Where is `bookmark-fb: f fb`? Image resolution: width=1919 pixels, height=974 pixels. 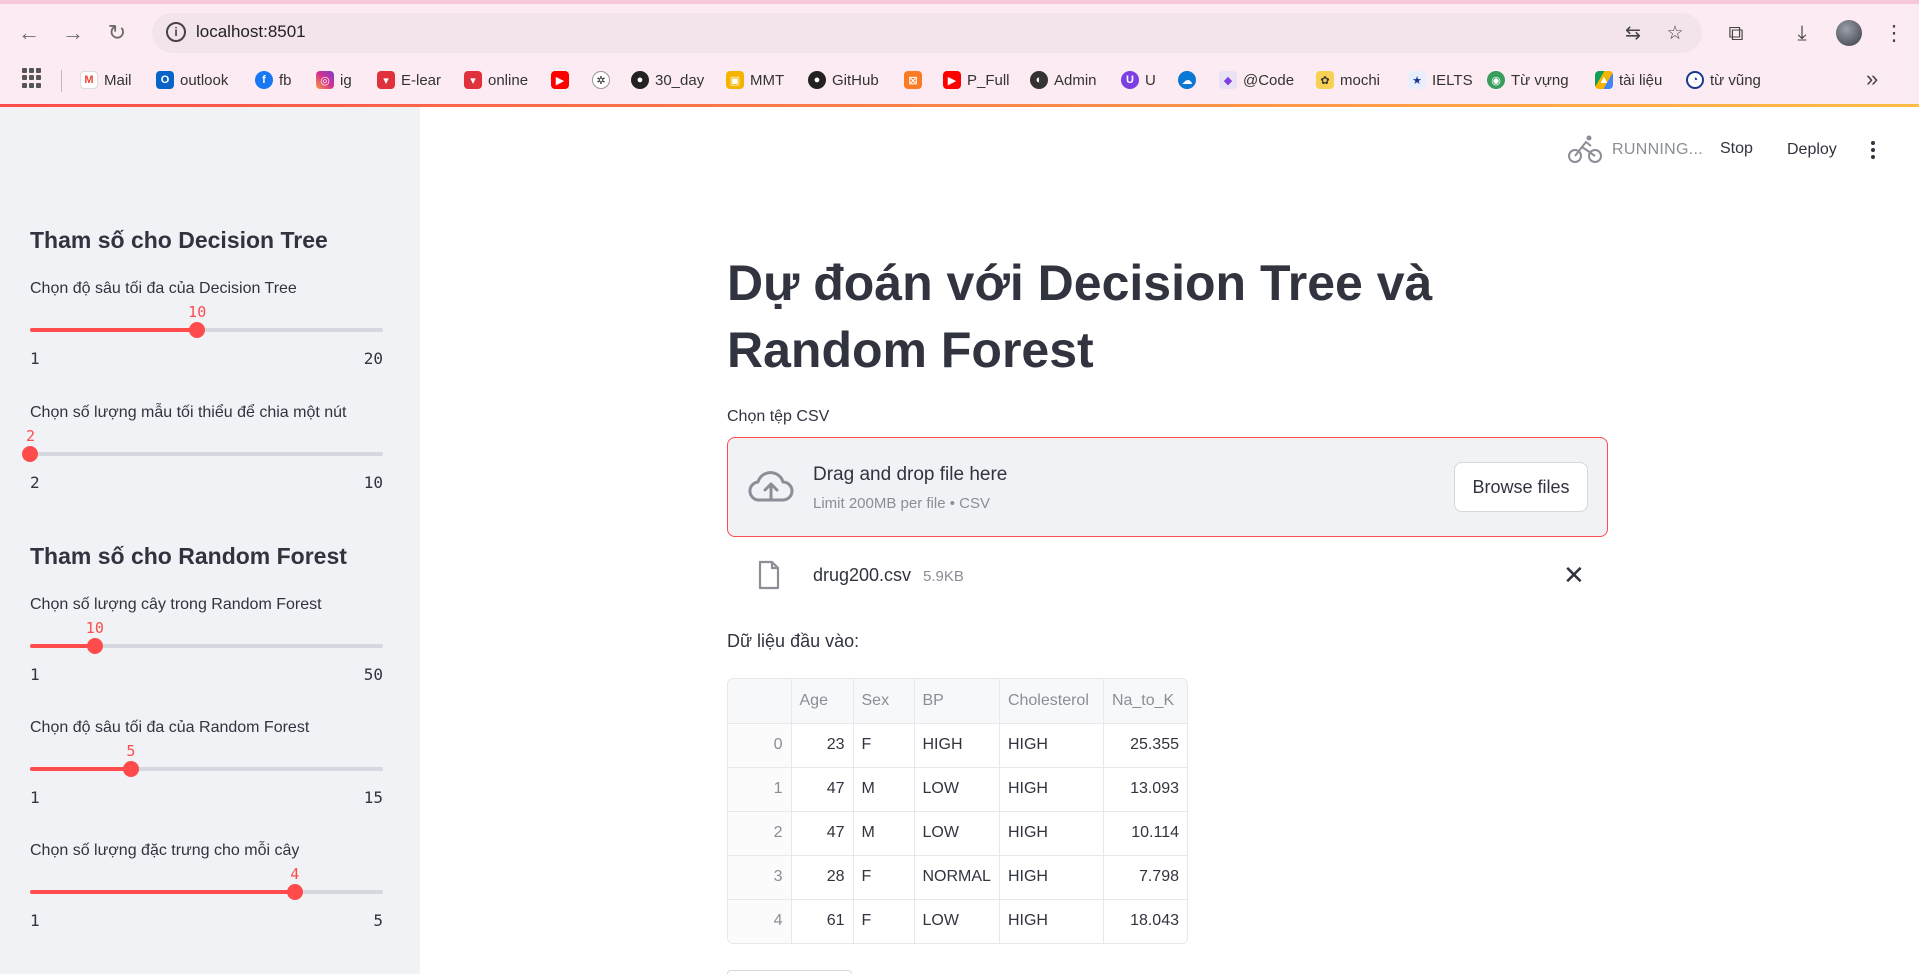
bookmark-fb: f fb is located at coordinates (273, 80).